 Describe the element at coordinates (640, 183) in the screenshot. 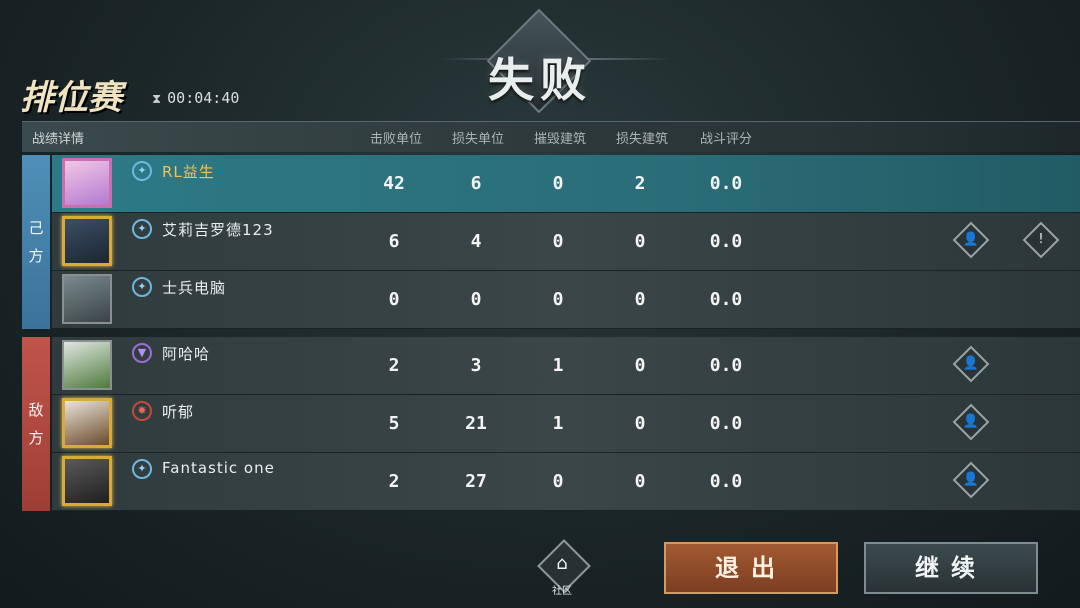

I see `stat-lost-buildings: 2` at that location.